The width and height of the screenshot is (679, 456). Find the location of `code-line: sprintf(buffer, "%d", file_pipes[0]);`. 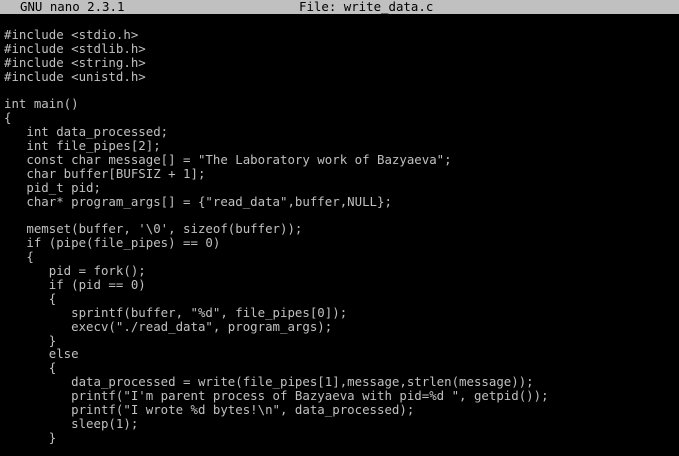

code-line: sprintf(buffer, "%d", file_pipes[0]); is located at coordinates (341, 312).